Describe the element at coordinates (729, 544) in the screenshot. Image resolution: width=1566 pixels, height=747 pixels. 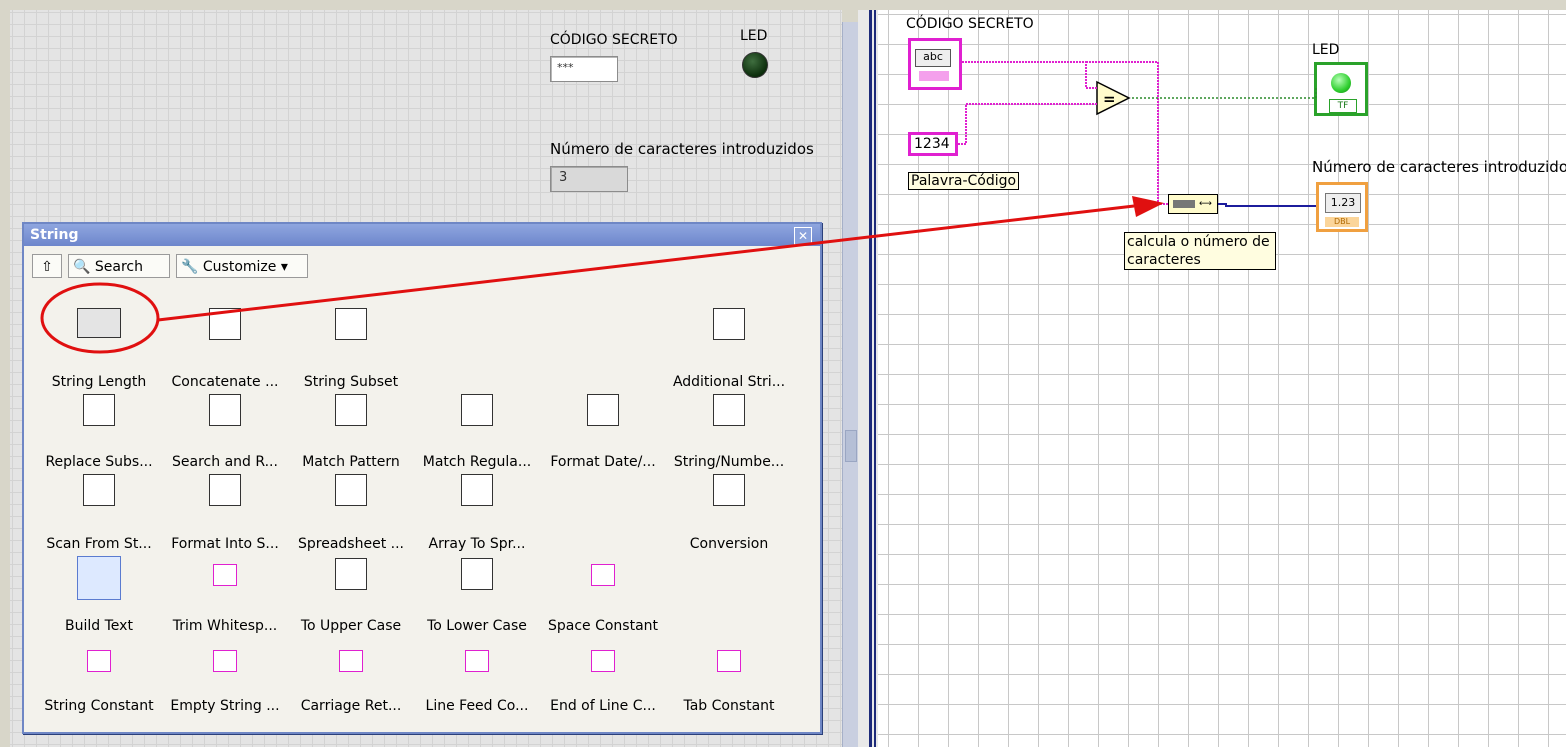
I see `palette-item-label: Conversion` at that location.